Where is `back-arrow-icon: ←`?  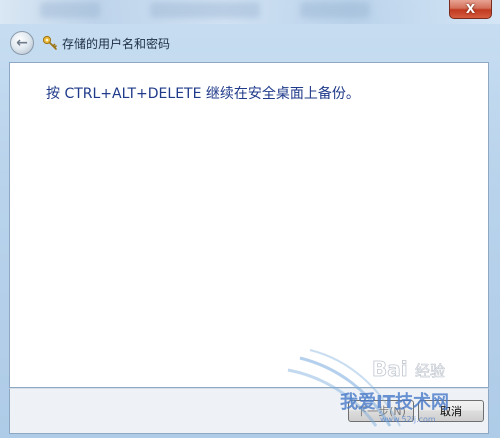
back-arrow-icon: ← is located at coordinates (22, 43).